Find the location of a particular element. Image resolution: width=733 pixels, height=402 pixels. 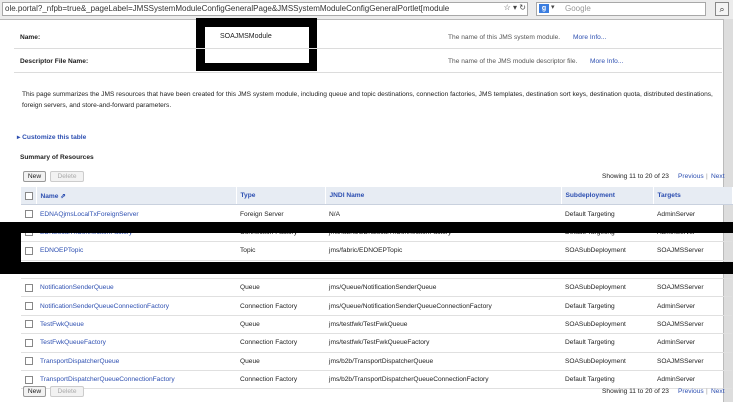

pagination-status-bottom: Showing 11 to 20 of 23 is located at coordinates (635, 391).